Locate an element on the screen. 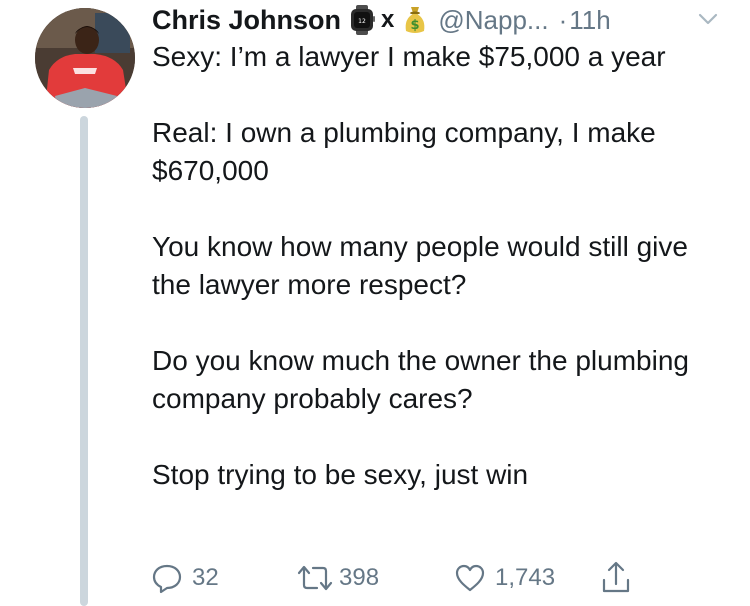  tweet-paragraph: Stop trying to be sexy, just win is located at coordinates (340, 474).